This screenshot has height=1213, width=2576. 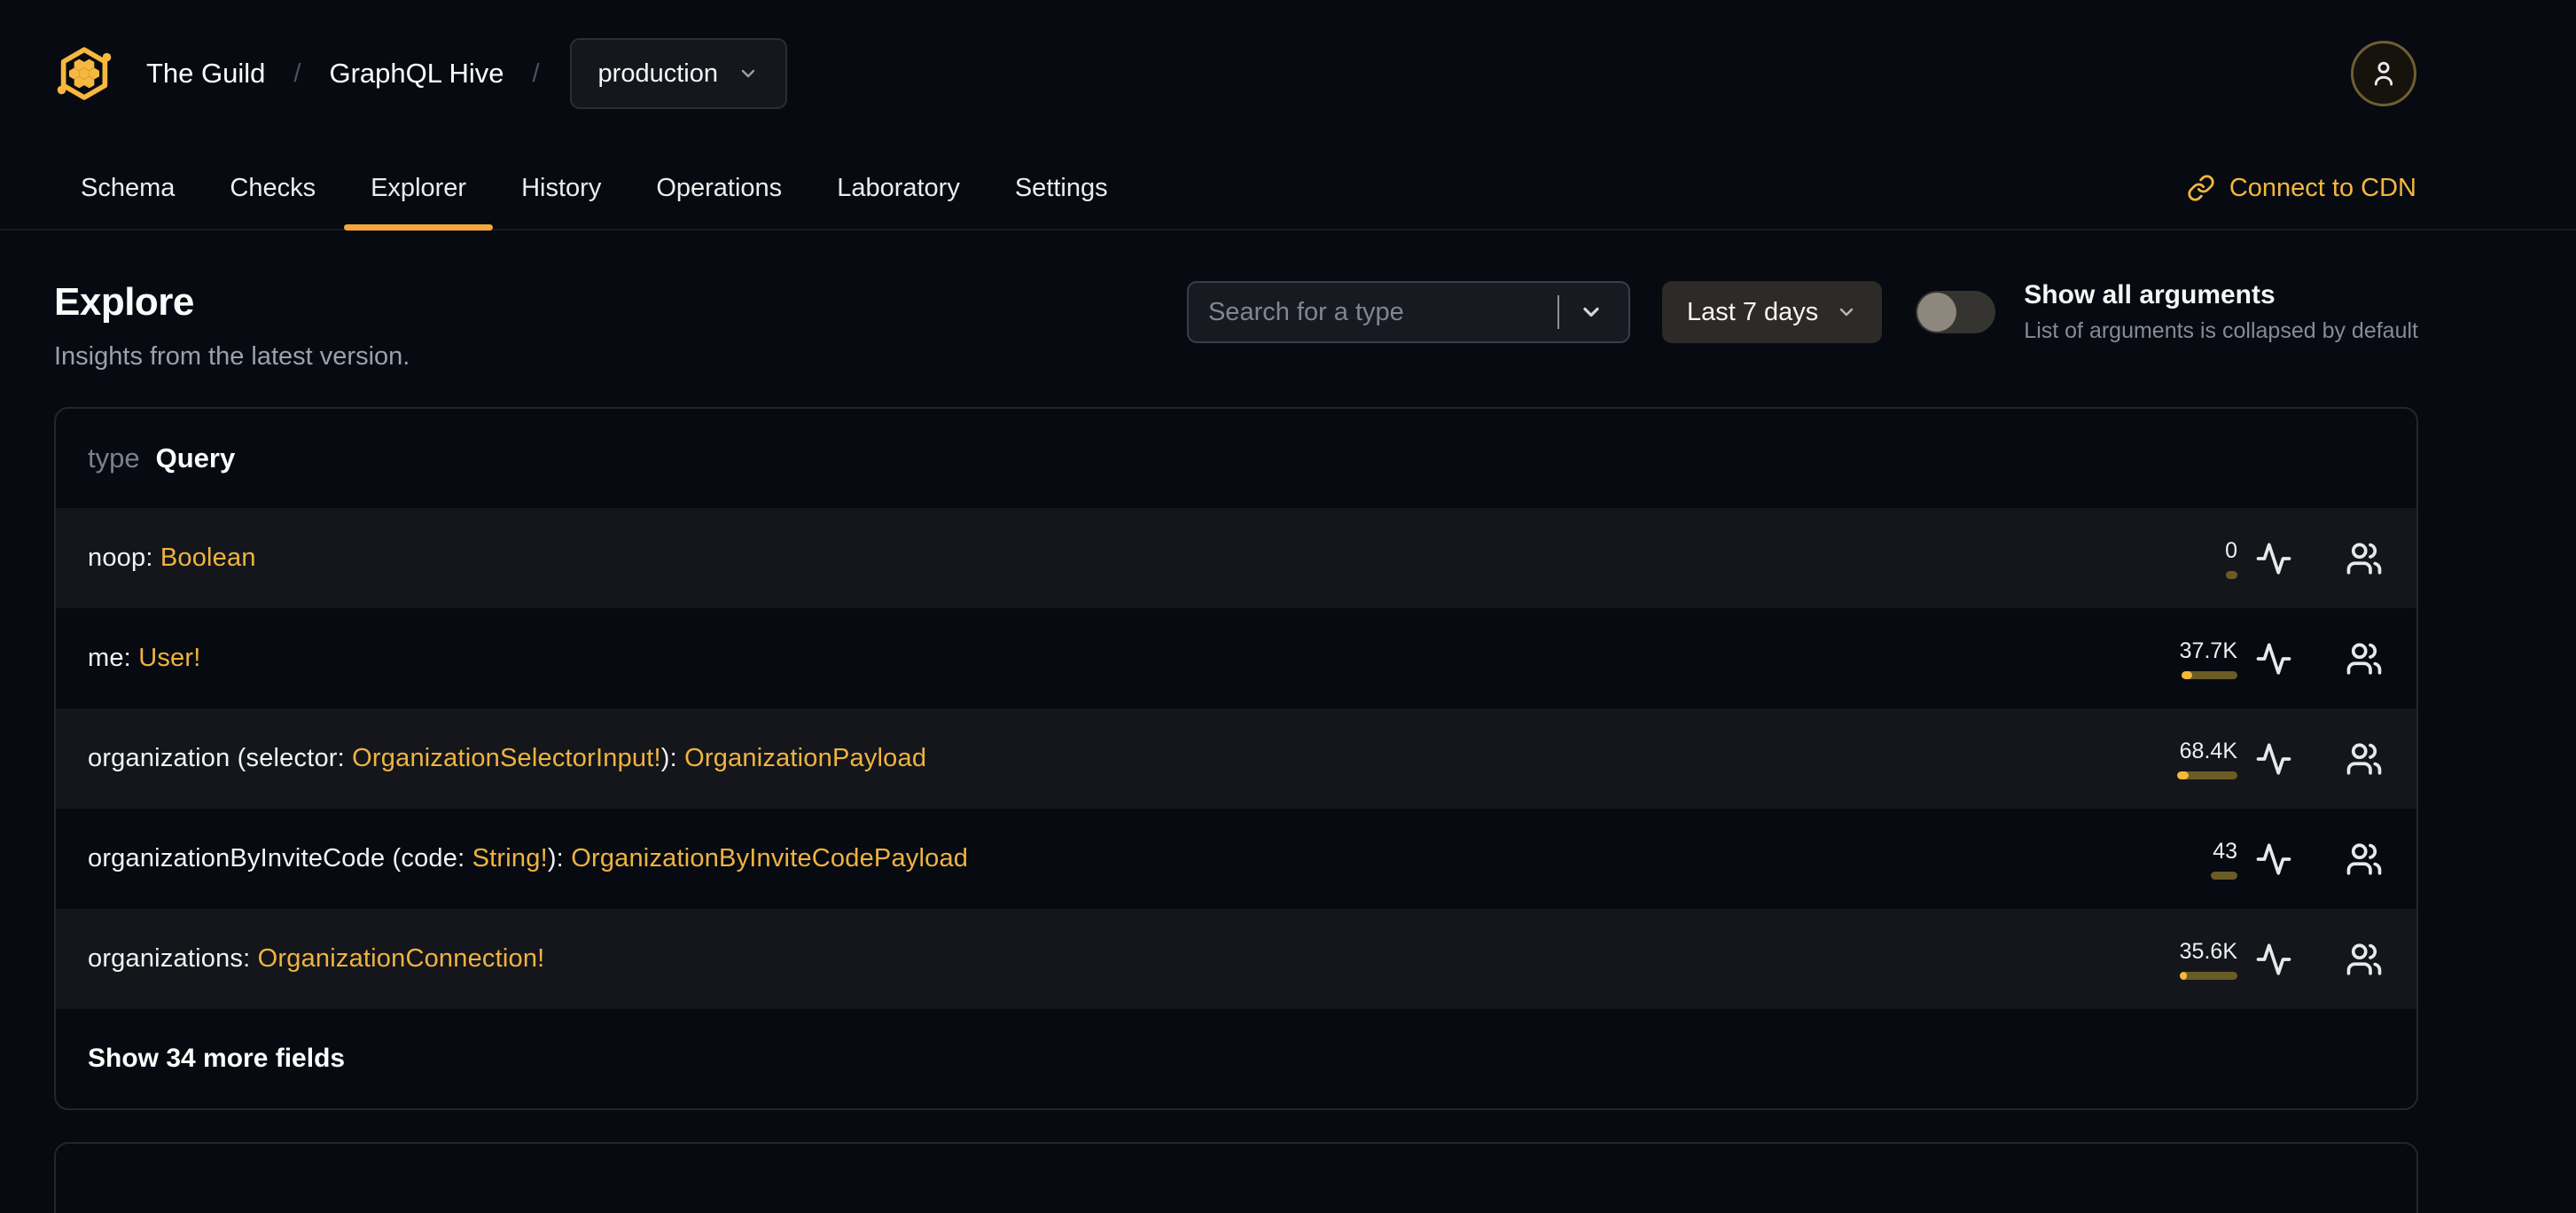 I want to click on field-signature: me: User!, so click(x=144, y=659).